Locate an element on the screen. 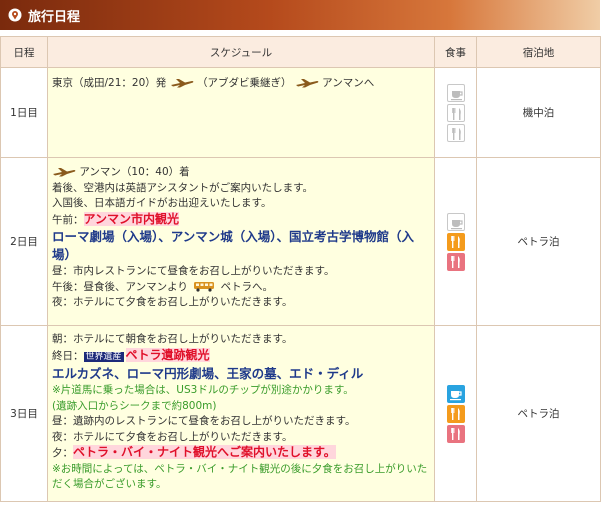  day-label: 2日目 is located at coordinates (24, 241).